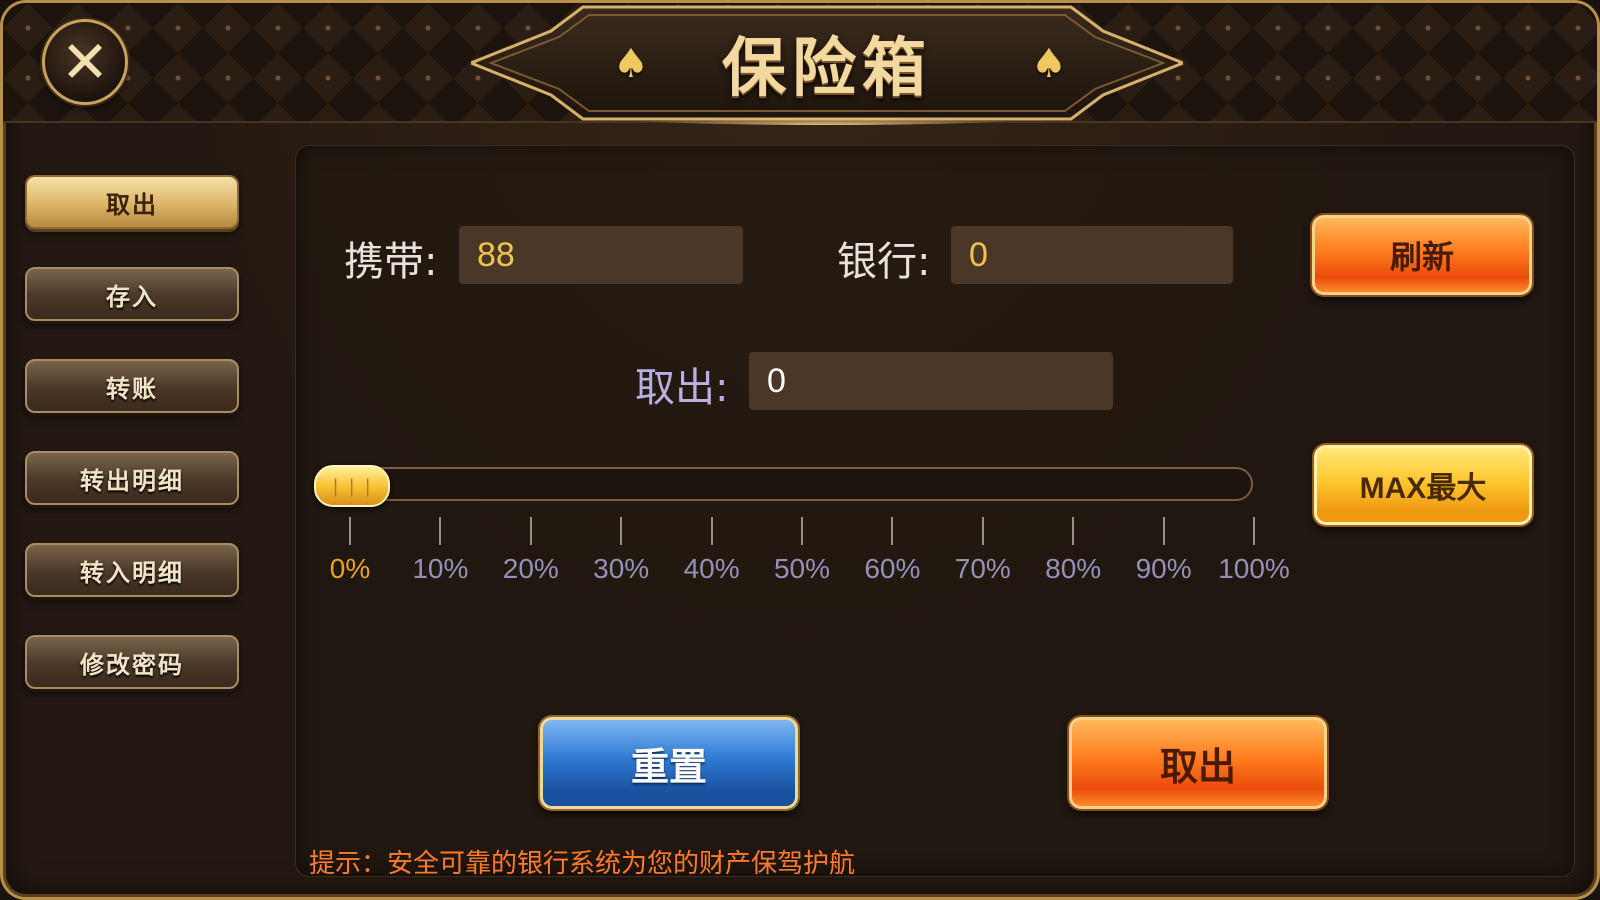 The height and width of the screenshot is (900, 1600). Describe the element at coordinates (982, 568) in the screenshot. I see `slider-tick-label: 70%` at that location.